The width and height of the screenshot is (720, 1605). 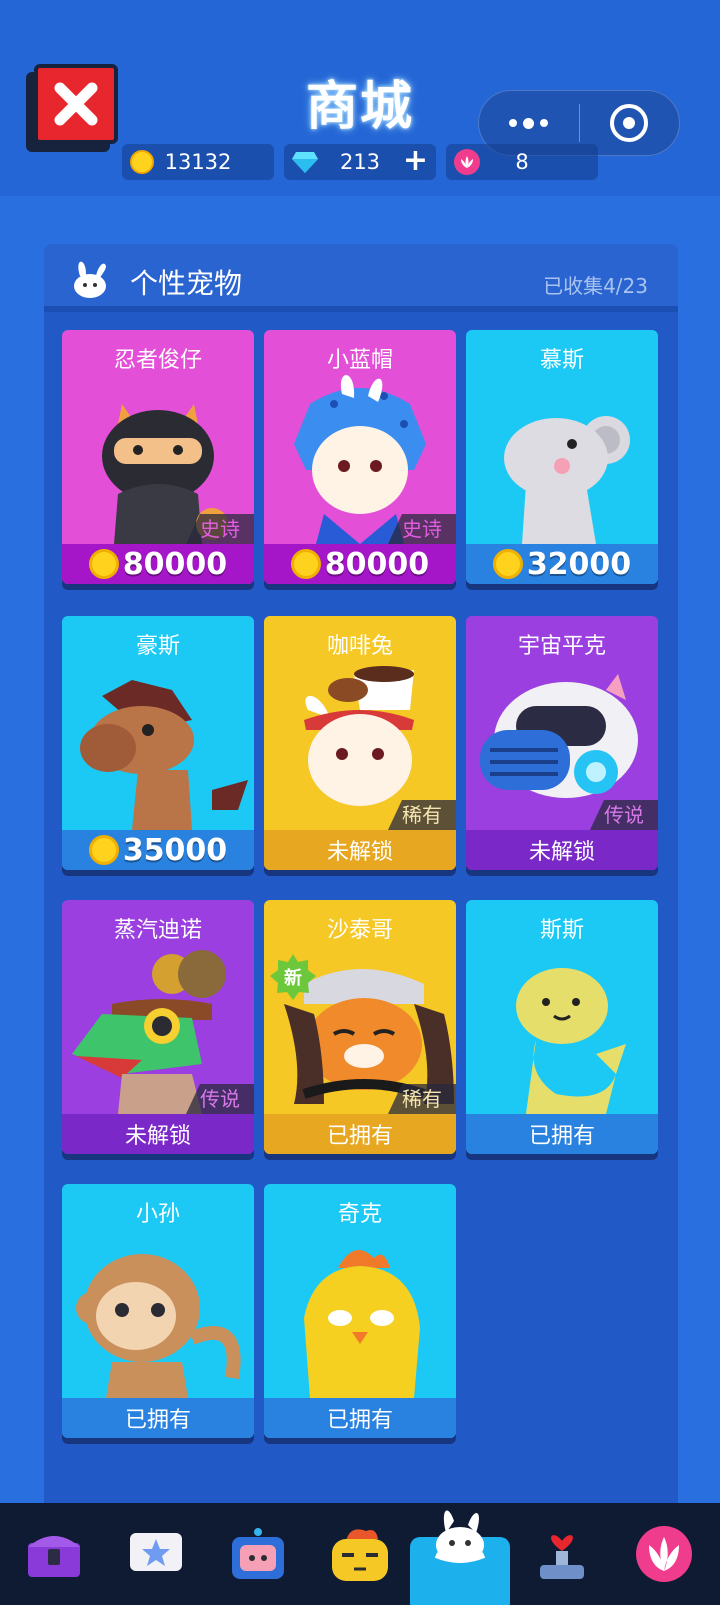 I want to click on nav-item-lotus, so click(x=664, y=1554).